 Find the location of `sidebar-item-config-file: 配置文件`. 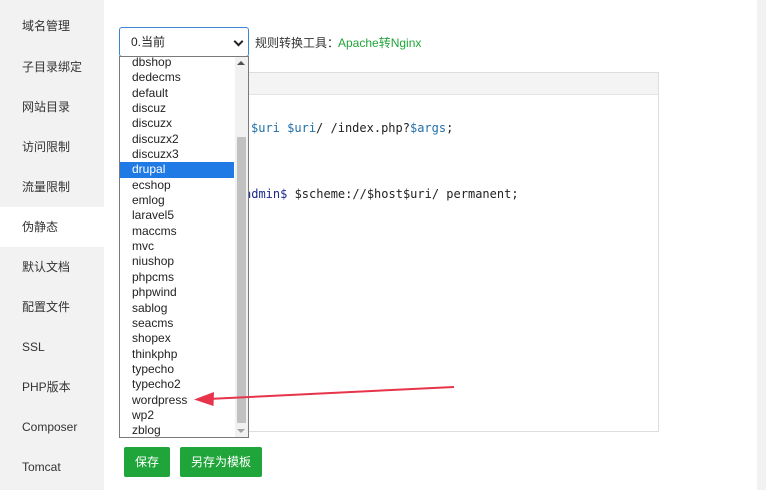

sidebar-item-config-file: 配置文件 is located at coordinates (52, 307).